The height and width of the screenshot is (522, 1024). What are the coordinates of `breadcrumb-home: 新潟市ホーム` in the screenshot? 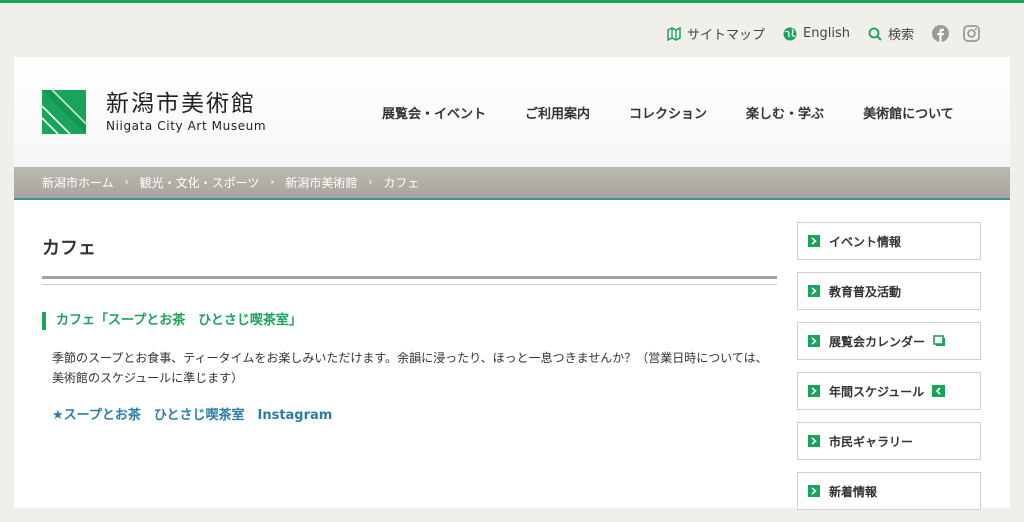 It's located at (78, 182).